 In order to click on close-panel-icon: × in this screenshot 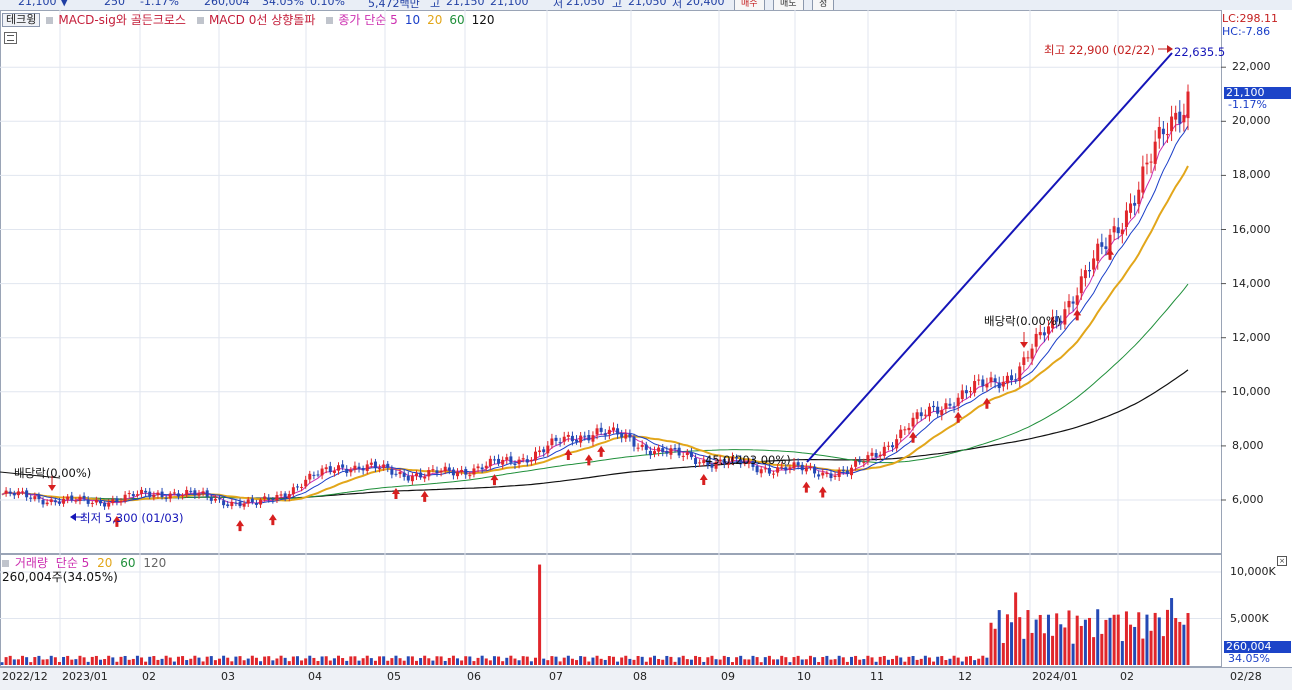, I will do `click(1282, 561)`.